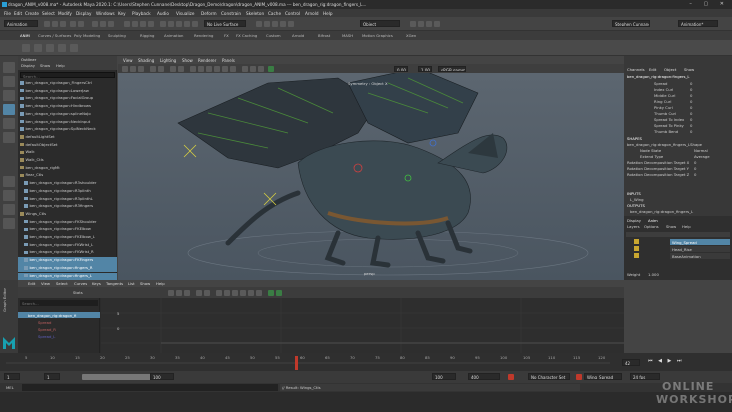  Describe the element at coordinates (160, 283) in the screenshot. I see `graph-menu-help: Help` at that location.